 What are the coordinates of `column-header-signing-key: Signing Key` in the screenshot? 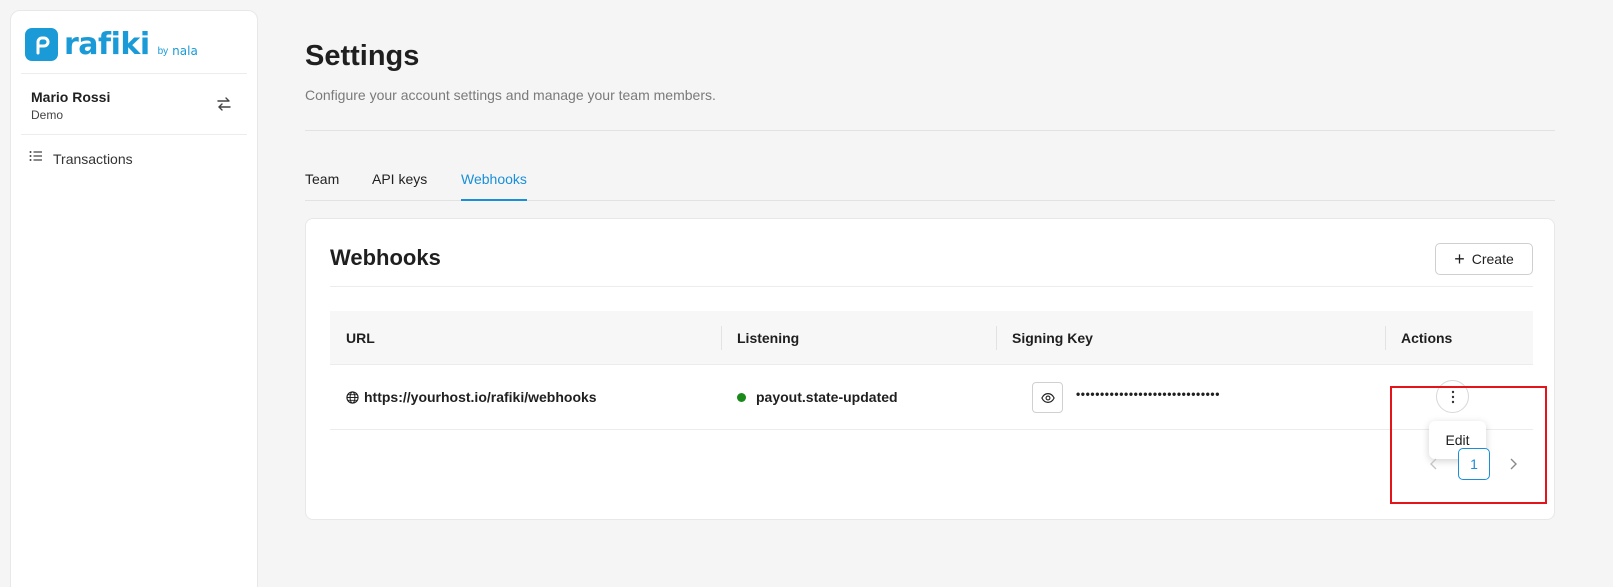 It's located at (1052, 338).